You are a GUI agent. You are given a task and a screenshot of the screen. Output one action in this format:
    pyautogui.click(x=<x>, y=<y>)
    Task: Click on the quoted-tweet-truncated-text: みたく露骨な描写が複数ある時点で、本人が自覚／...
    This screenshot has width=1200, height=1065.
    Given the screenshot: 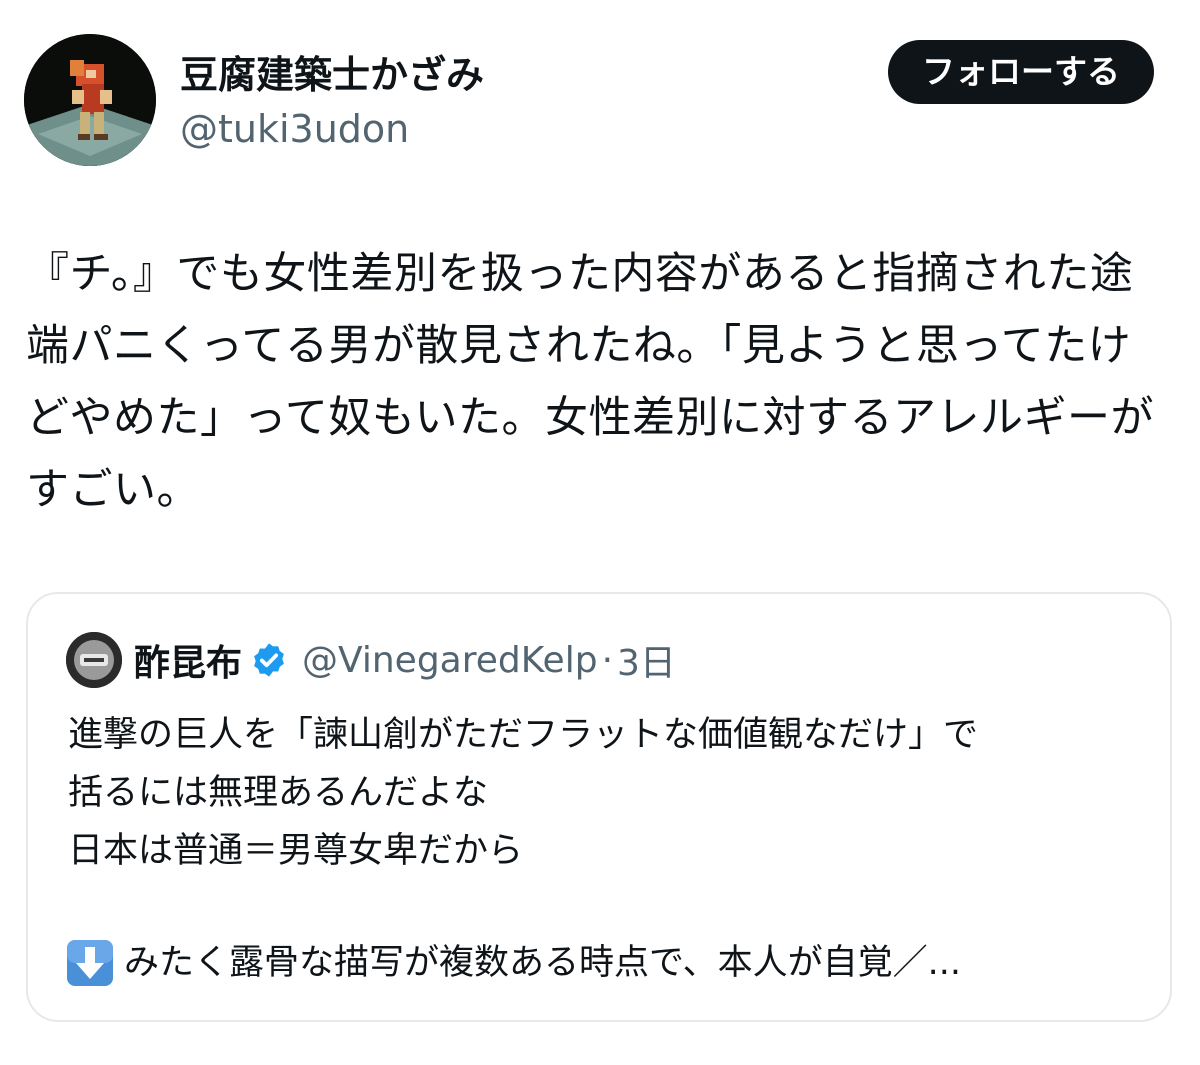 What is the action you would take?
    pyautogui.click(x=542, y=963)
    